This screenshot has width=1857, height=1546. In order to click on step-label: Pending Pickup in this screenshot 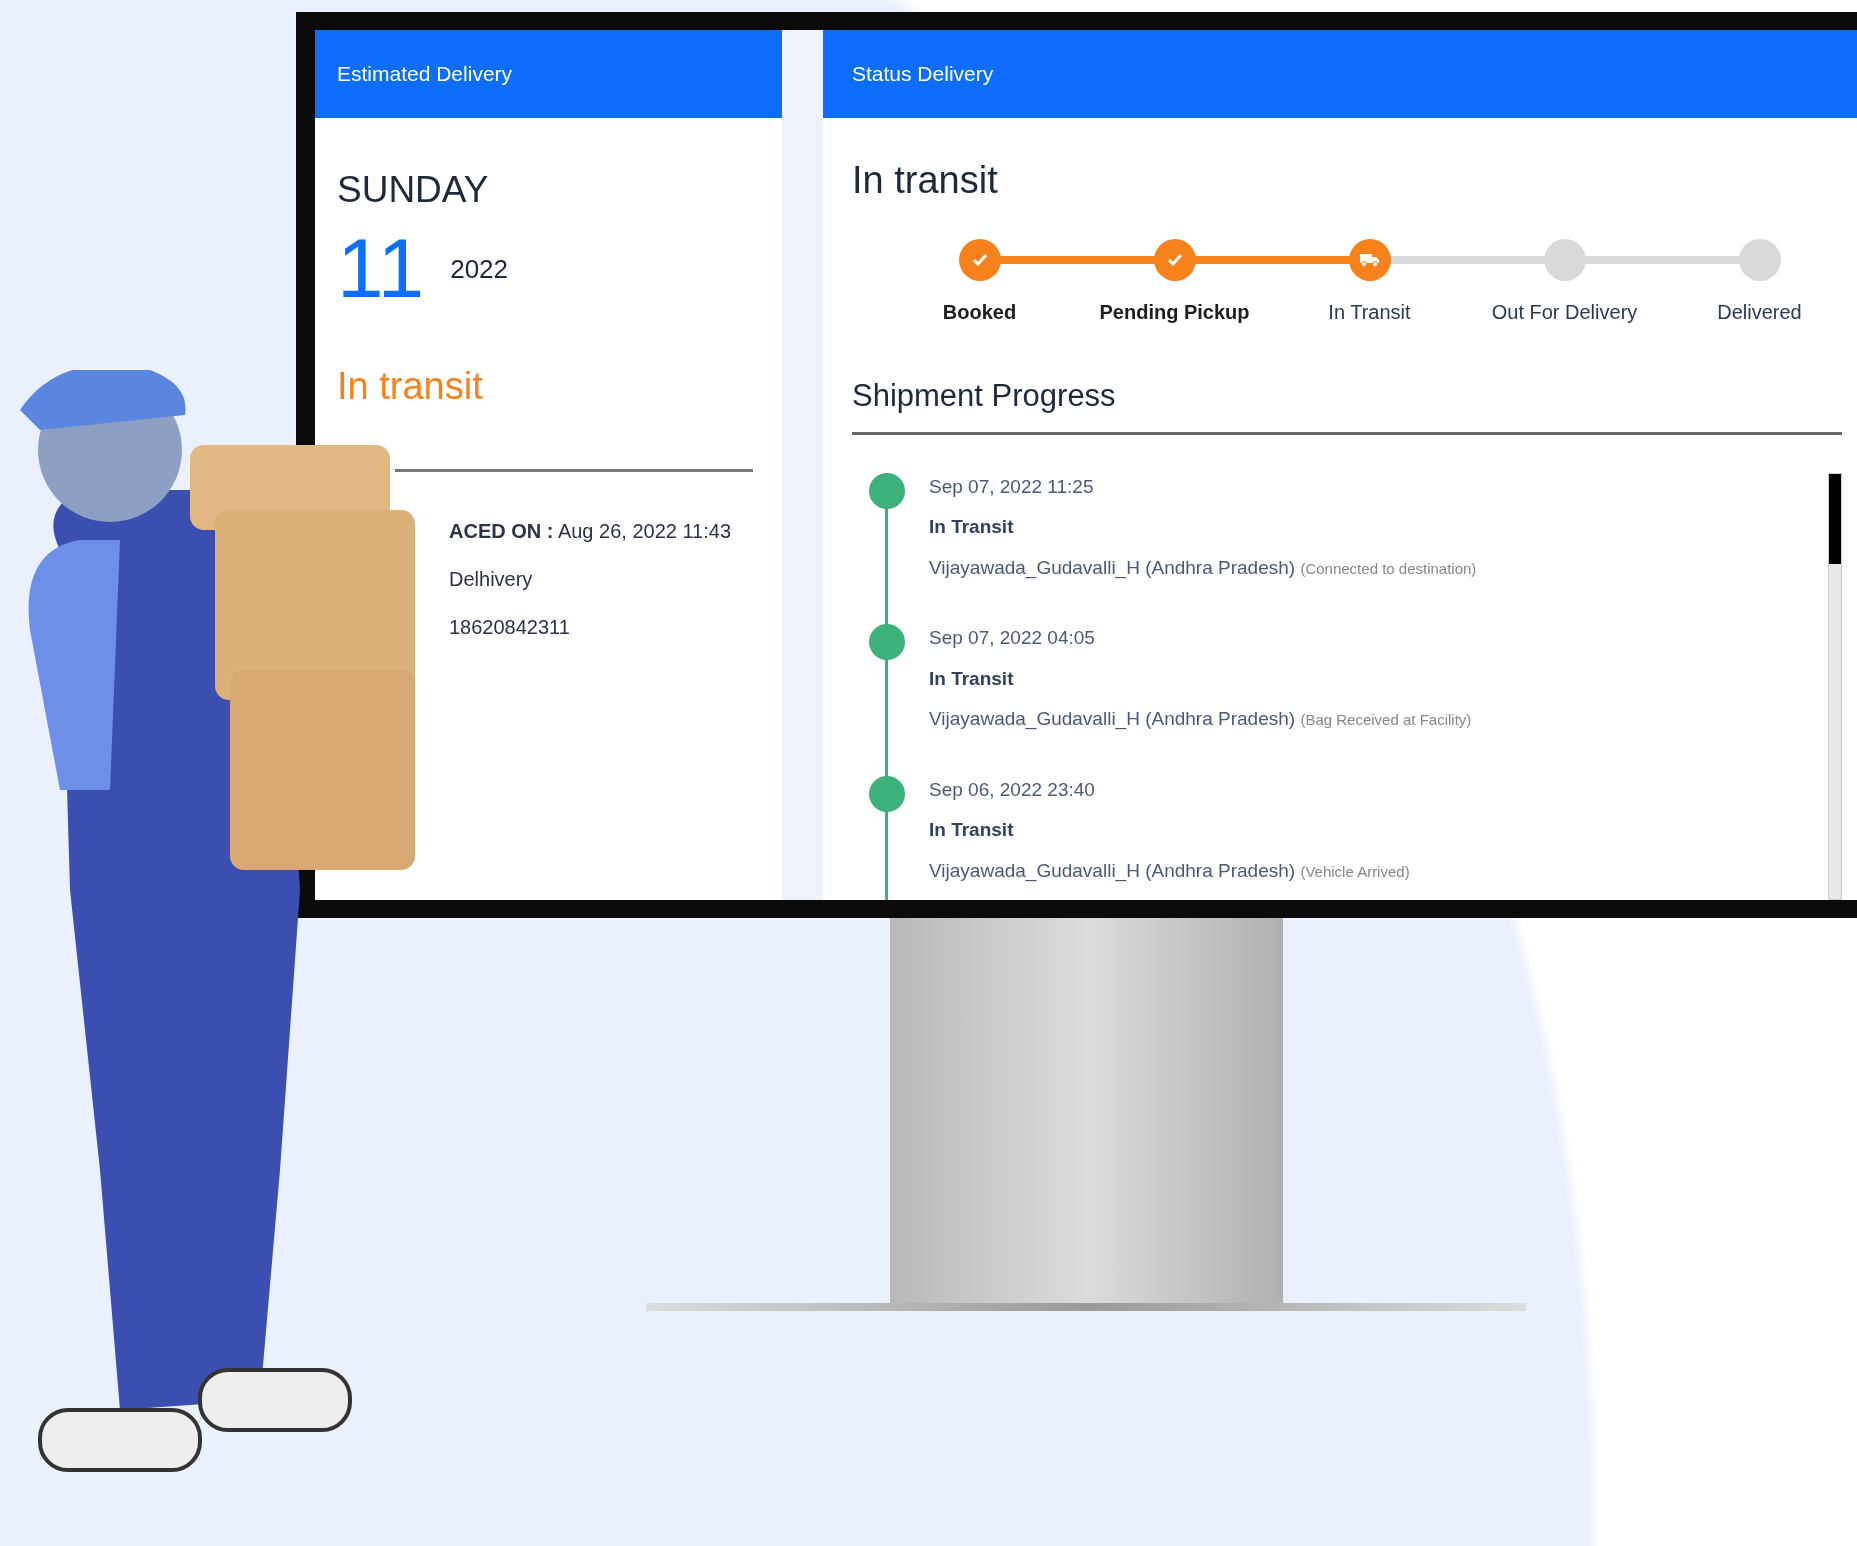, I will do `click(1174, 312)`.